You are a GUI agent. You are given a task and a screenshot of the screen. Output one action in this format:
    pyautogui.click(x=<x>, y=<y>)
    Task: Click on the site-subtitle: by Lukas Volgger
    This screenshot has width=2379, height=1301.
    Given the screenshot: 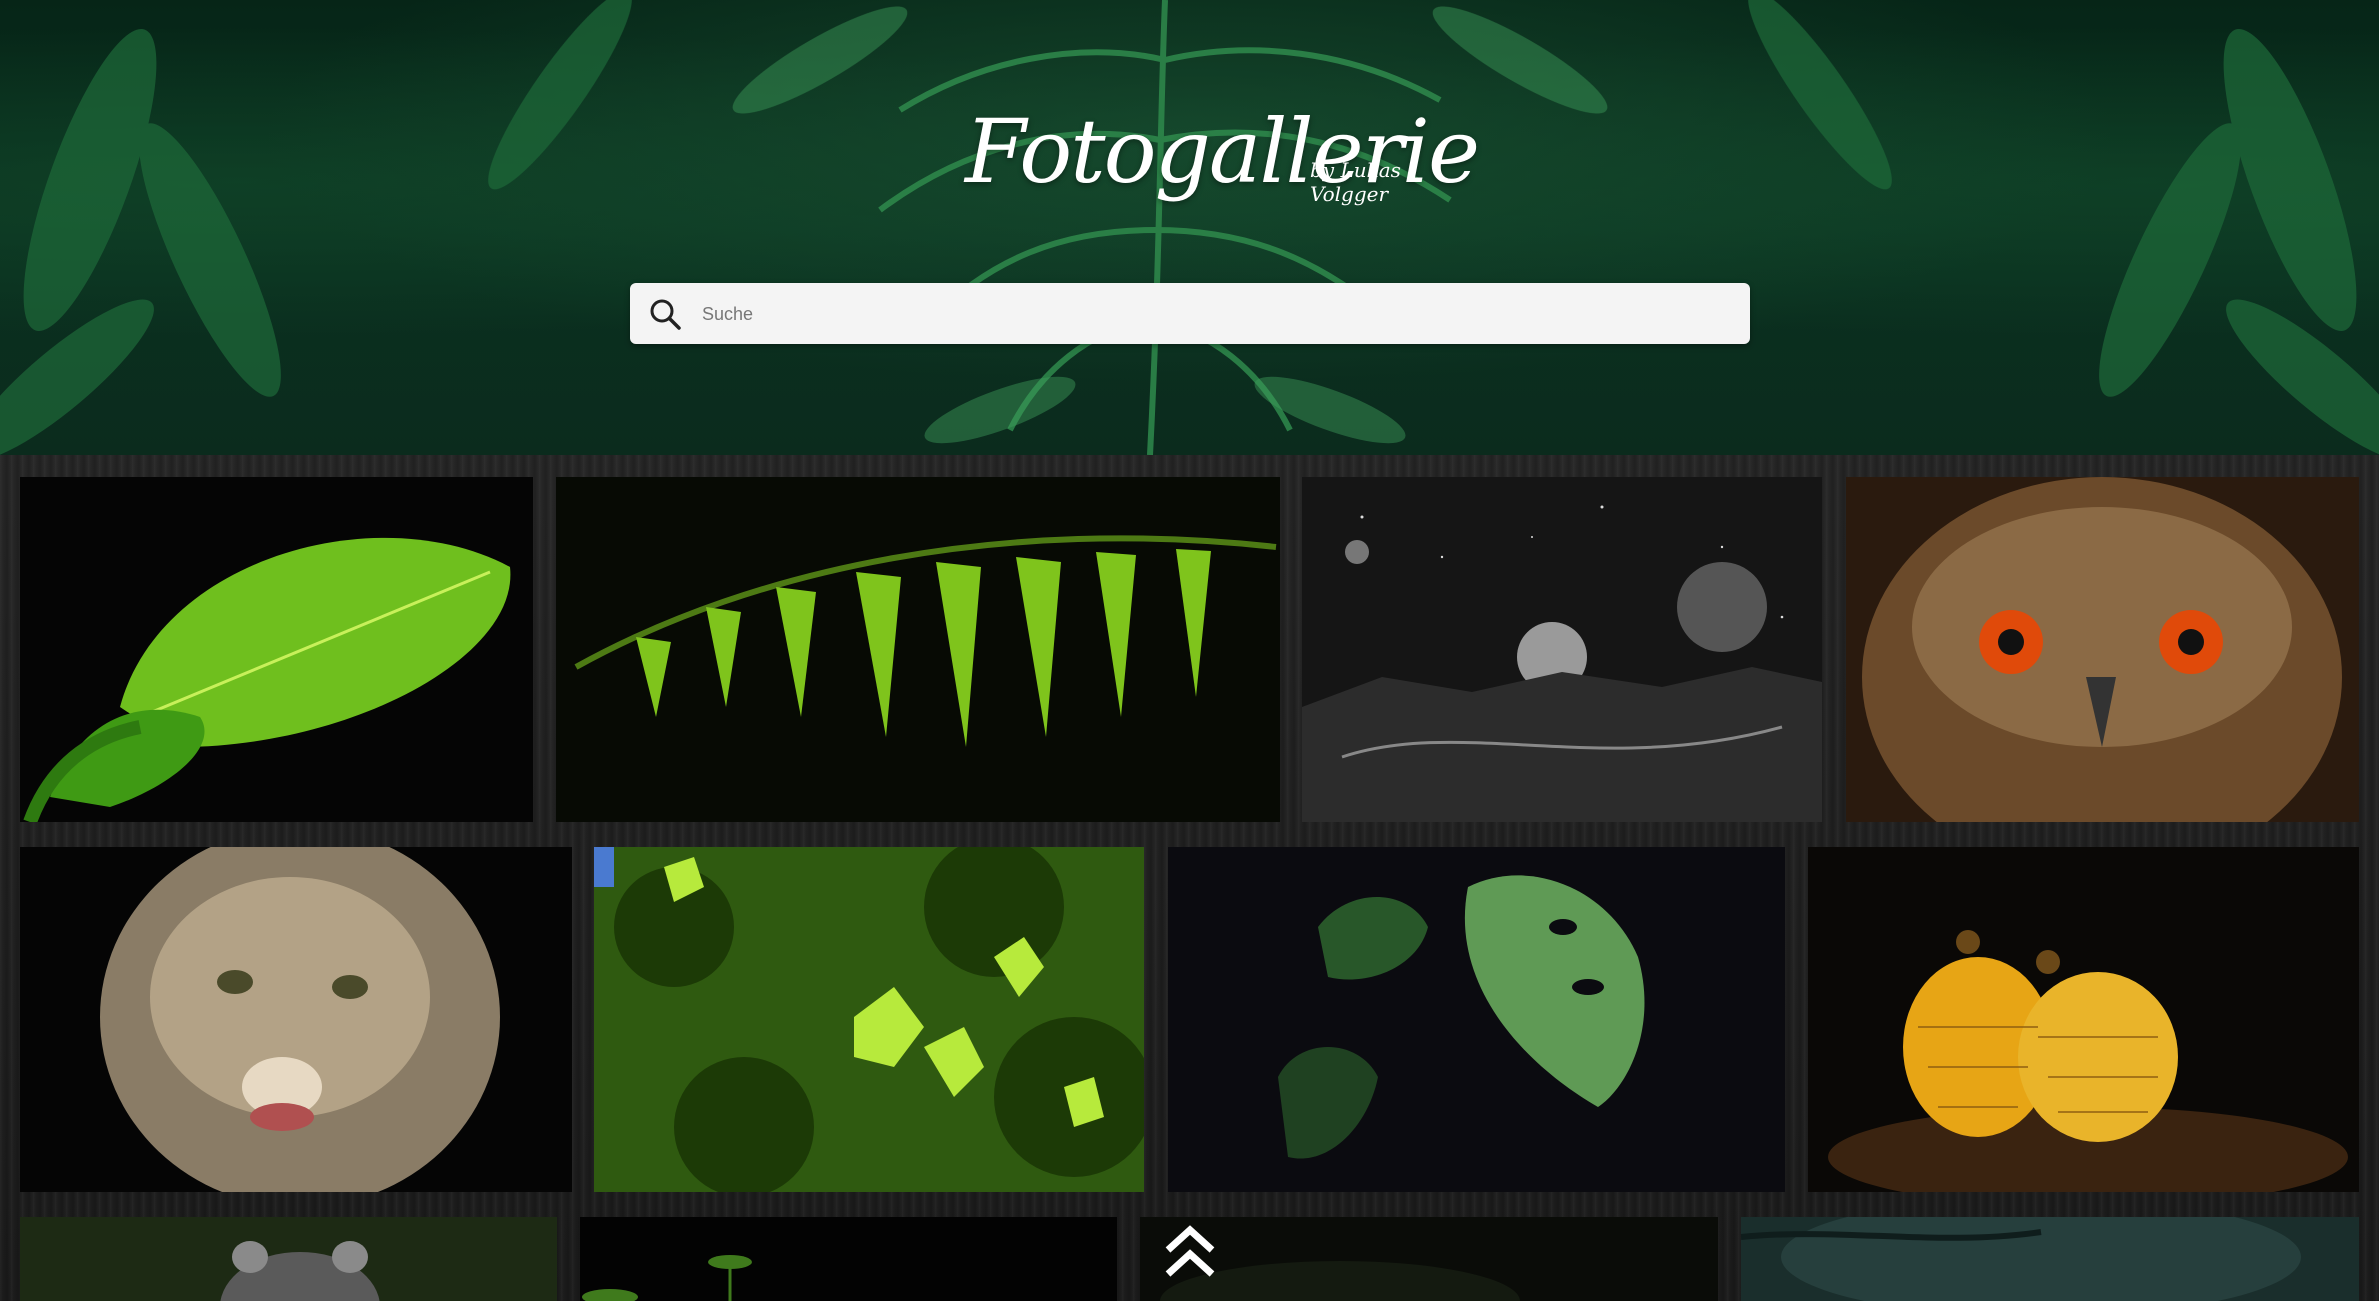 What is the action you would take?
    pyautogui.click(x=1355, y=182)
    